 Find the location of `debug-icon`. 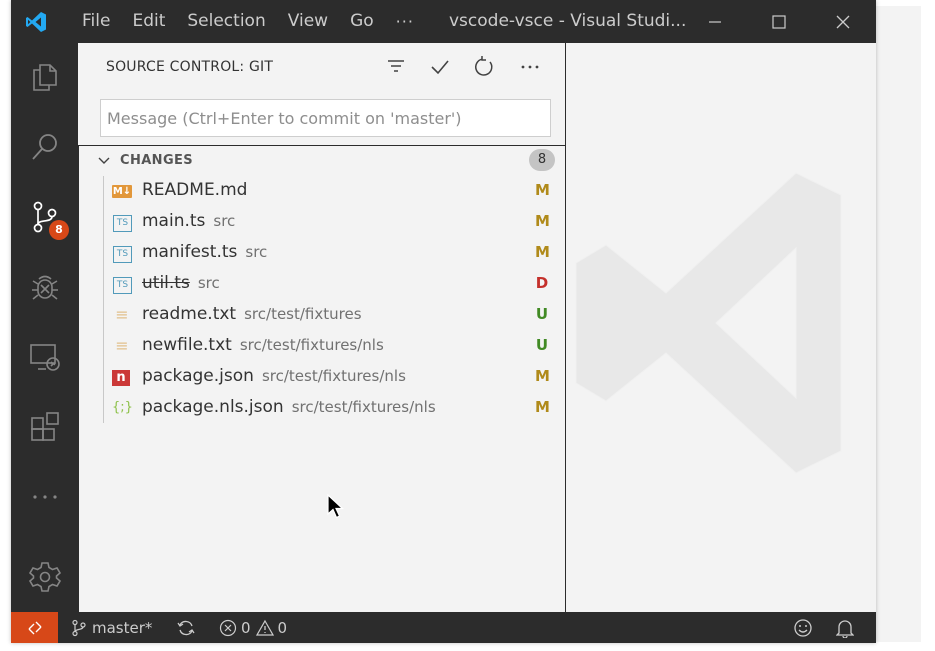

debug-icon is located at coordinates (44, 287).